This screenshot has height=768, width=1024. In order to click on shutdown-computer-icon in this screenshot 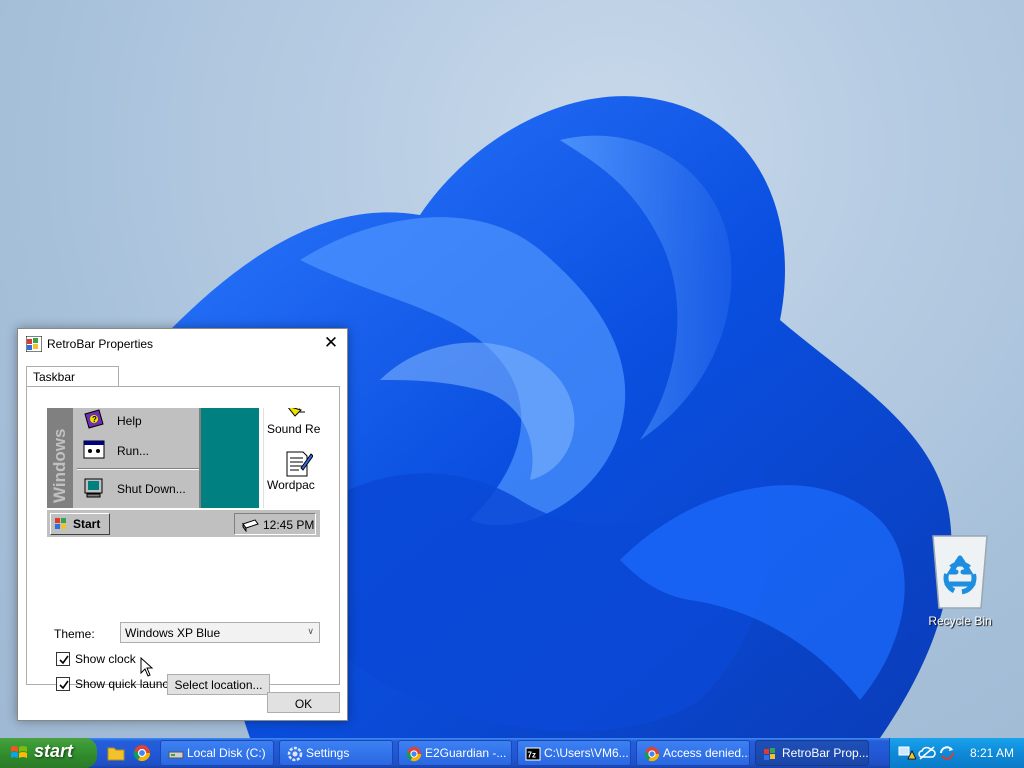, I will do `click(93, 488)`.